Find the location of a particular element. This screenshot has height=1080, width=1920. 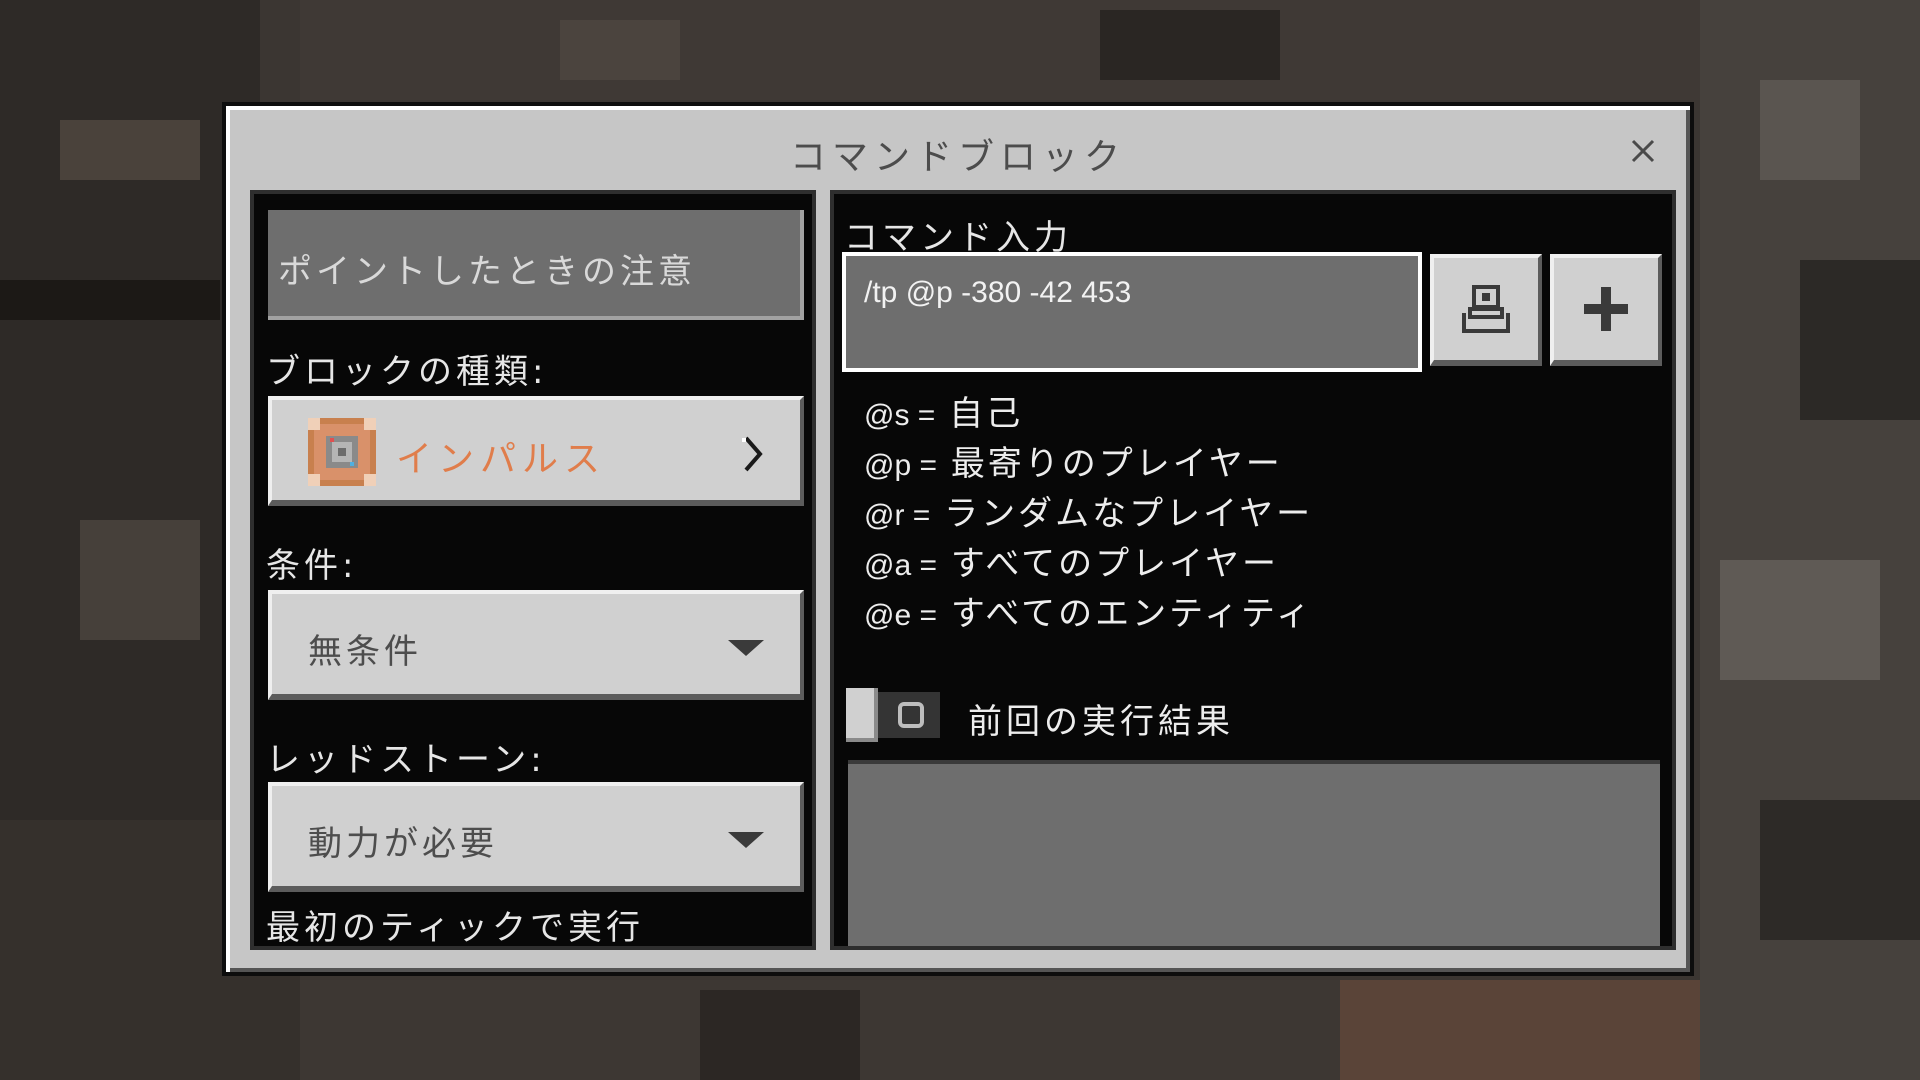

previous-output-toggle is located at coordinates (895, 715).